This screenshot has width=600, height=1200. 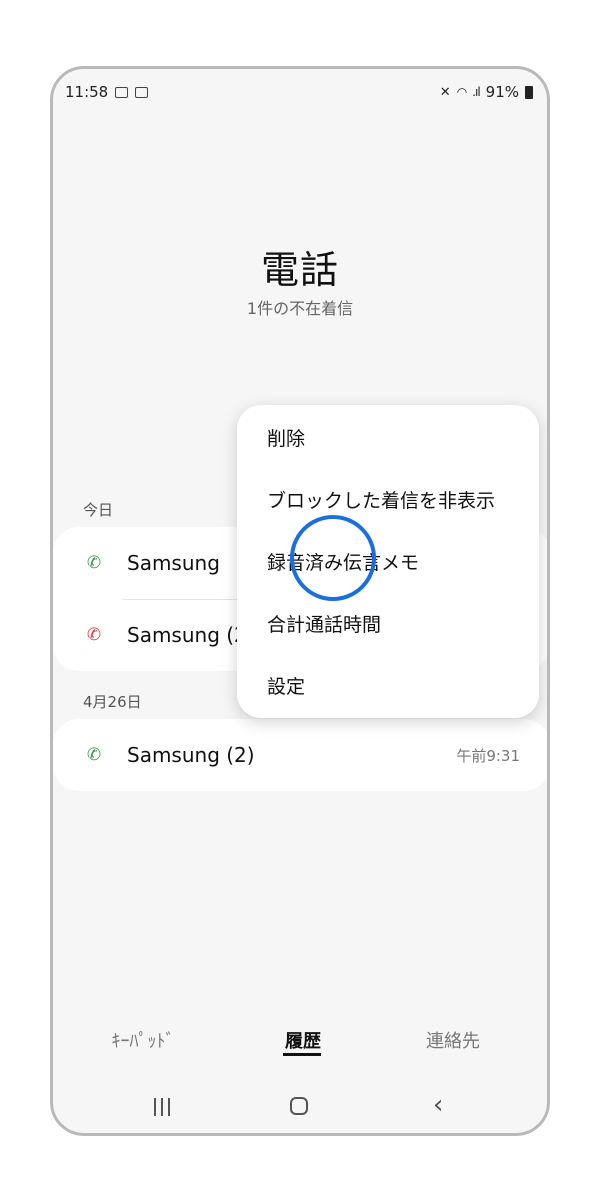 I want to click on menu-item-total-call-time: 合計通話時間, so click(x=398, y=623).